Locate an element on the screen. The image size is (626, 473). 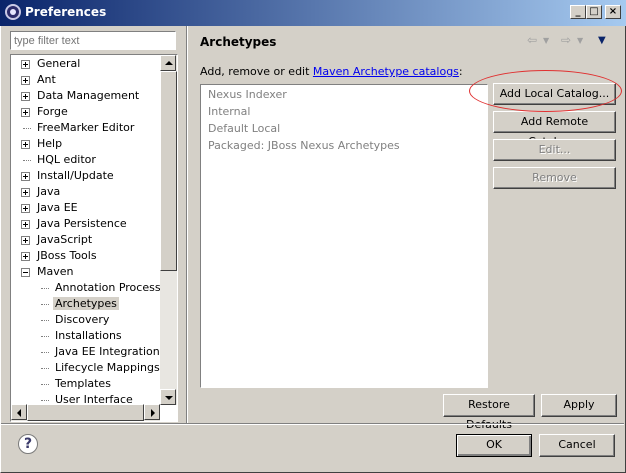
tree-item-label: FreeMarker Editor is located at coordinates (86, 127).